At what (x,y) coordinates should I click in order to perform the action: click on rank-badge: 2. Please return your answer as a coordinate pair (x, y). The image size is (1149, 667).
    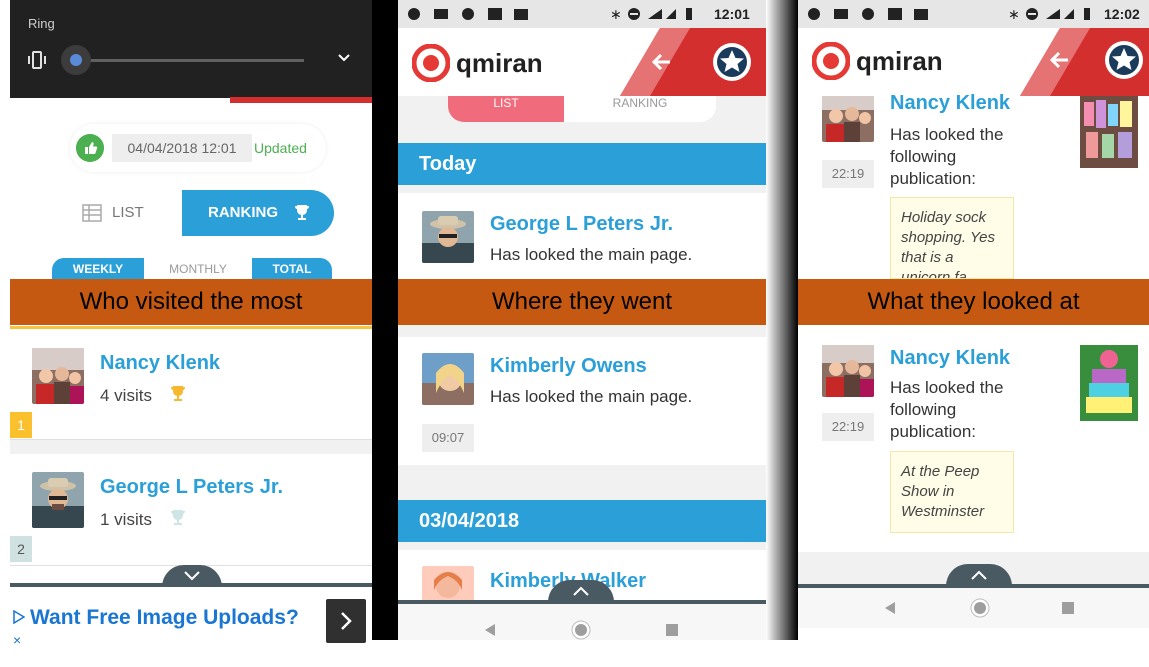
    Looking at the image, I should click on (21, 549).